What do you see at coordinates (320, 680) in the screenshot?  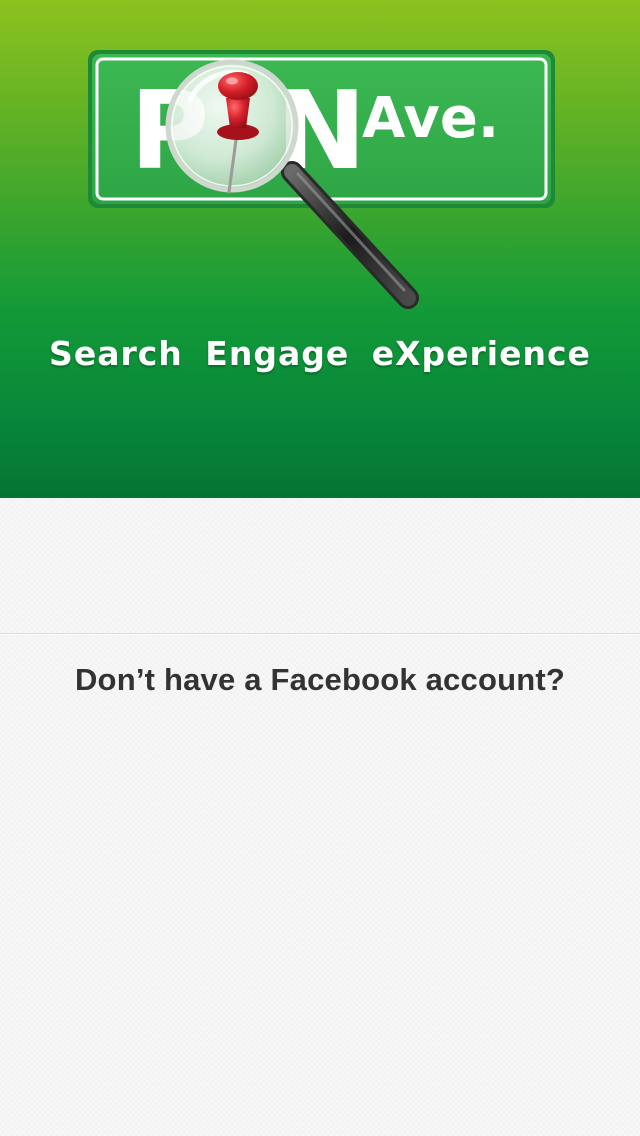 I see `no-facebook-account-link: Don’t have a Facebook account?` at bounding box center [320, 680].